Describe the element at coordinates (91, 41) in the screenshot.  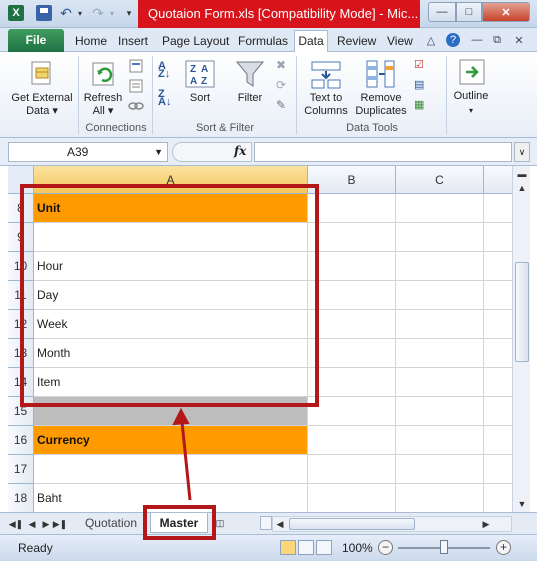
I see `tab-home: Home` at that location.